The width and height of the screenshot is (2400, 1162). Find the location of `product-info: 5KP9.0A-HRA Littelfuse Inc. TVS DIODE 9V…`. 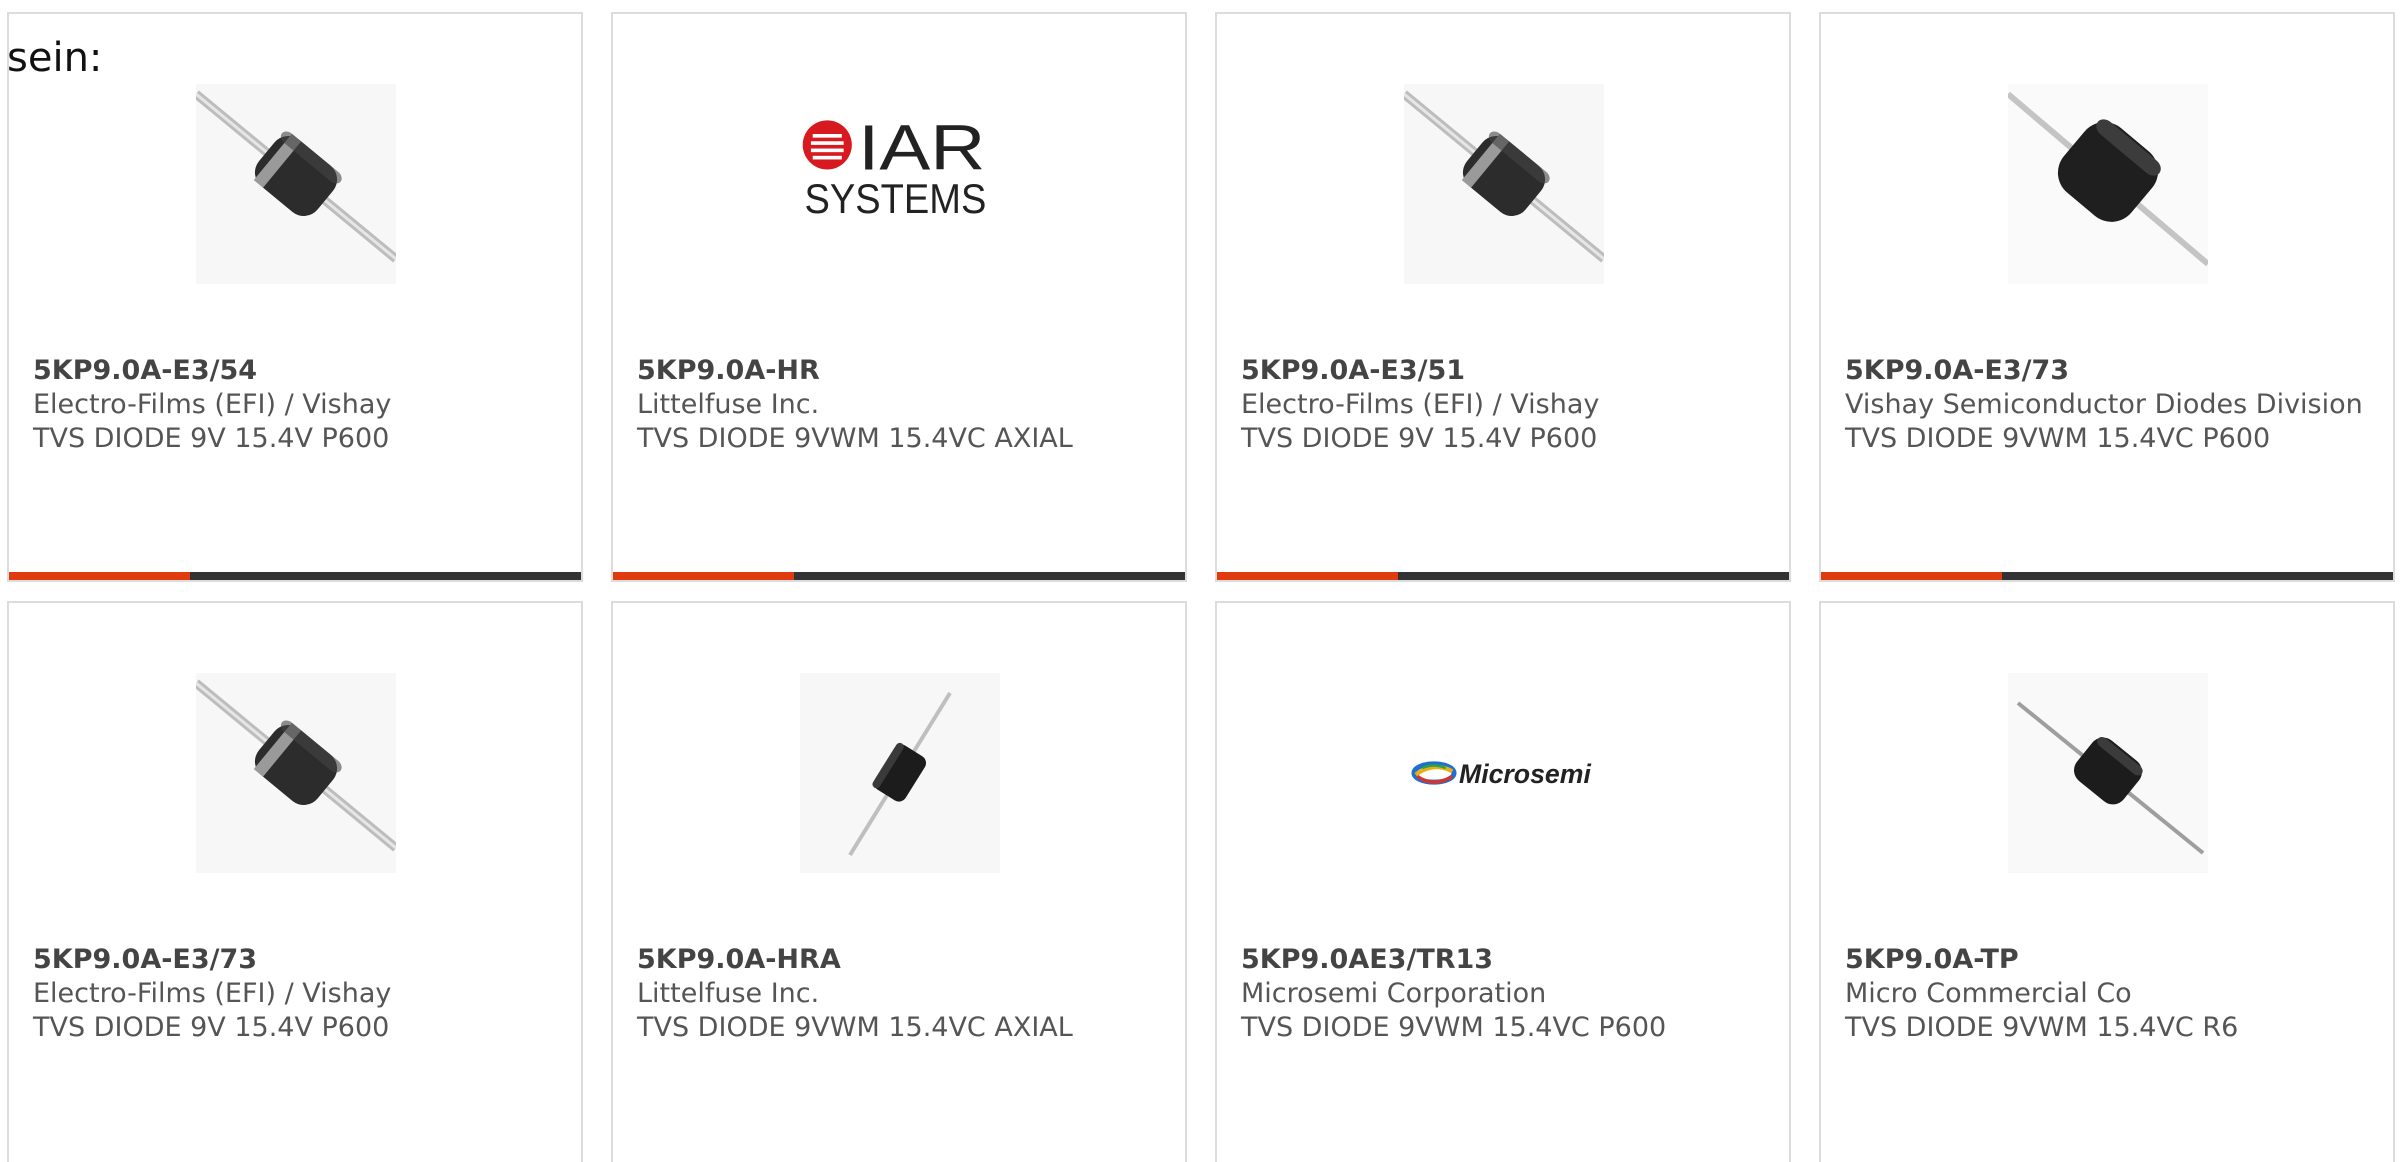

product-info: 5KP9.0A-HRA Littelfuse Inc. TVS DIODE 9V… is located at coordinates (899, 994).